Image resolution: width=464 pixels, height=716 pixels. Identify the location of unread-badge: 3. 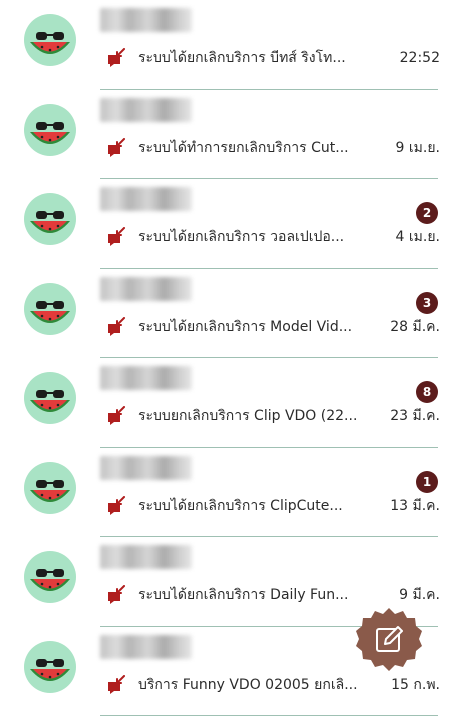
(427, 303).